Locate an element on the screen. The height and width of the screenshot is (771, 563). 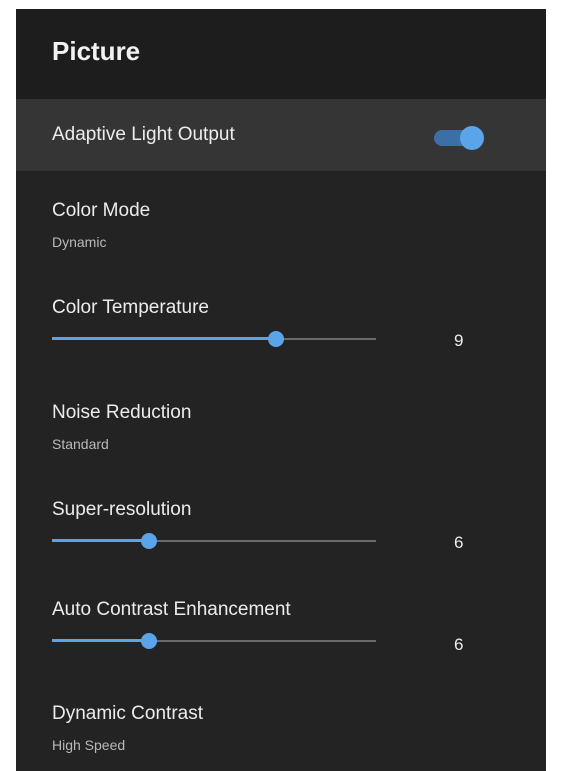
color-temperature-slider is located at coordinates (214, 339).